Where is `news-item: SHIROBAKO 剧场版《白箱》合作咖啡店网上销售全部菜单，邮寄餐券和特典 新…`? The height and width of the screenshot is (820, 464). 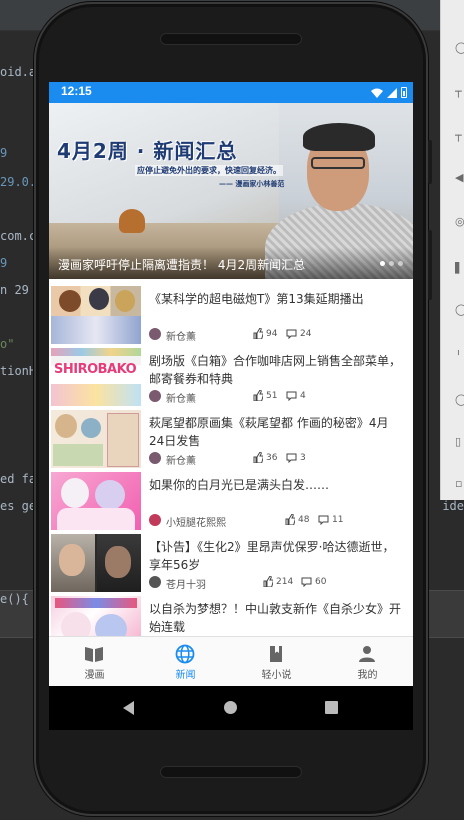
news-item: SHIROBAKO 剧场版《白箱》合作咖啡店网上销售全部菜单，邮寄餐券和特典 新… is located at coordinates (231, 377).